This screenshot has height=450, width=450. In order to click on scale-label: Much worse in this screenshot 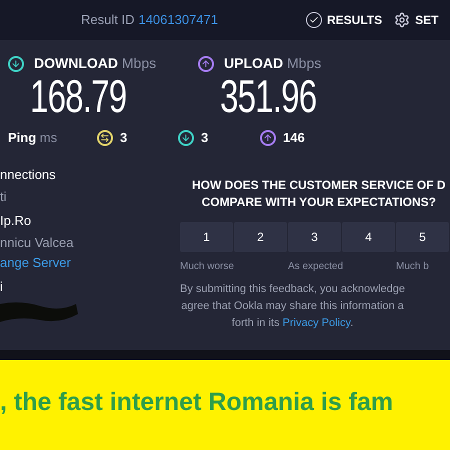, I will do `click(207, 266)`.